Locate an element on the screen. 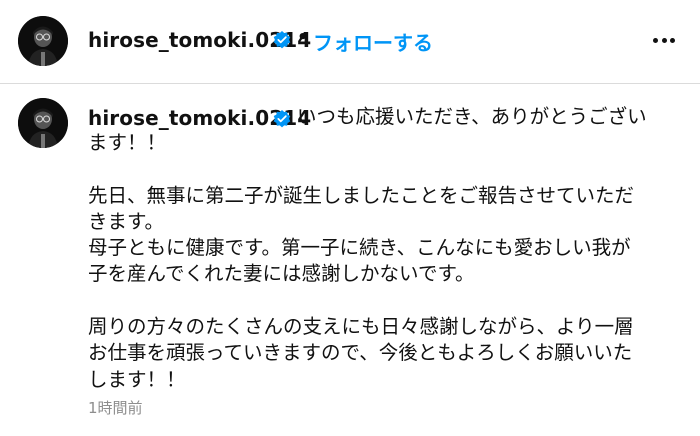  caption-first-line: いつも応援いただき、ありがとうござい is located at coordinates (472, 116).